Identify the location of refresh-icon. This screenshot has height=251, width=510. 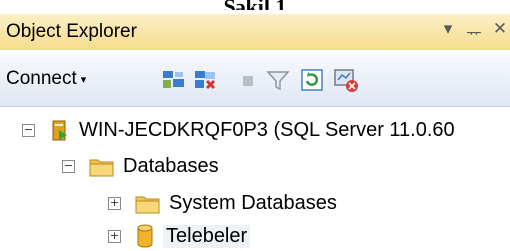
(312, 80).